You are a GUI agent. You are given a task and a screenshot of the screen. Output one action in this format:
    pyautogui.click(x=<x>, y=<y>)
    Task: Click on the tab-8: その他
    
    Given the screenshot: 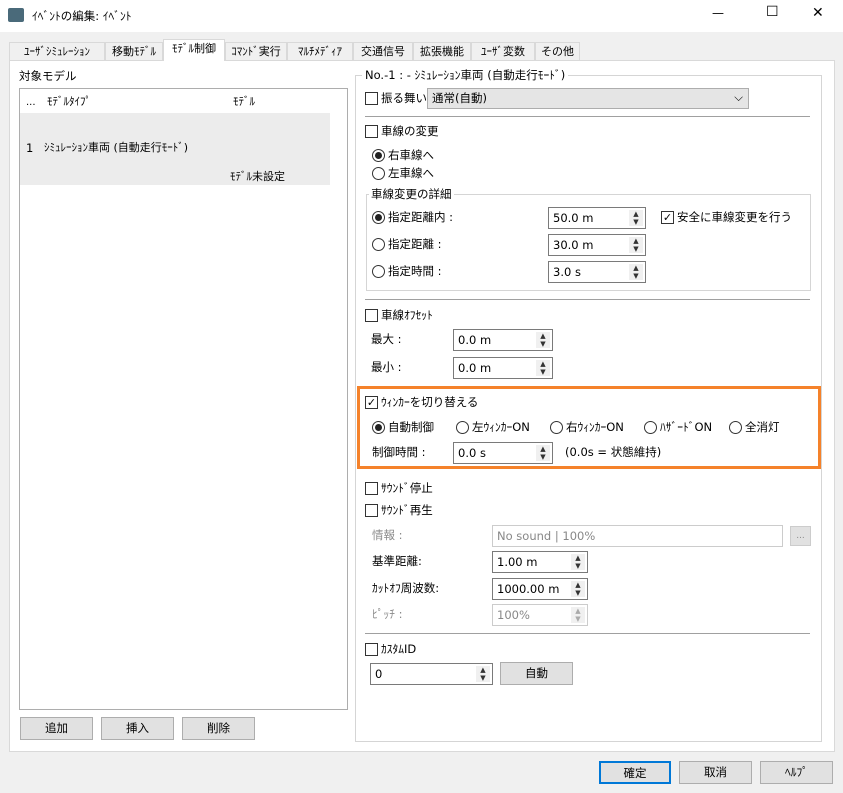 What is the action you would take?
    pyautogui.click(x=557, y=51)
    